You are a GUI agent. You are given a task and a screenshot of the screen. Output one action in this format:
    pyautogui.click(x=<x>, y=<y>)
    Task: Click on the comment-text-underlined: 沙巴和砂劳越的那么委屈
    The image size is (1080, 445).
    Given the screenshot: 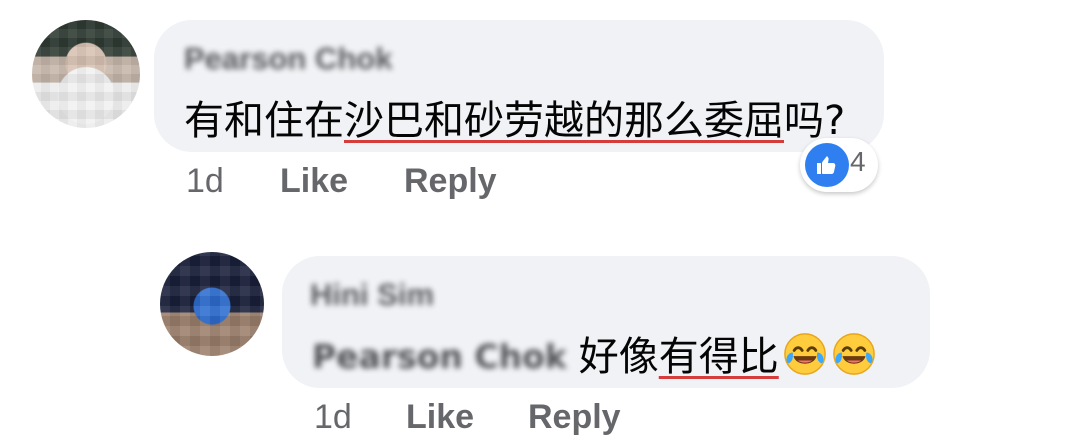 What is the action you would take?
    pyautogui.click(x=564, y=121)
    